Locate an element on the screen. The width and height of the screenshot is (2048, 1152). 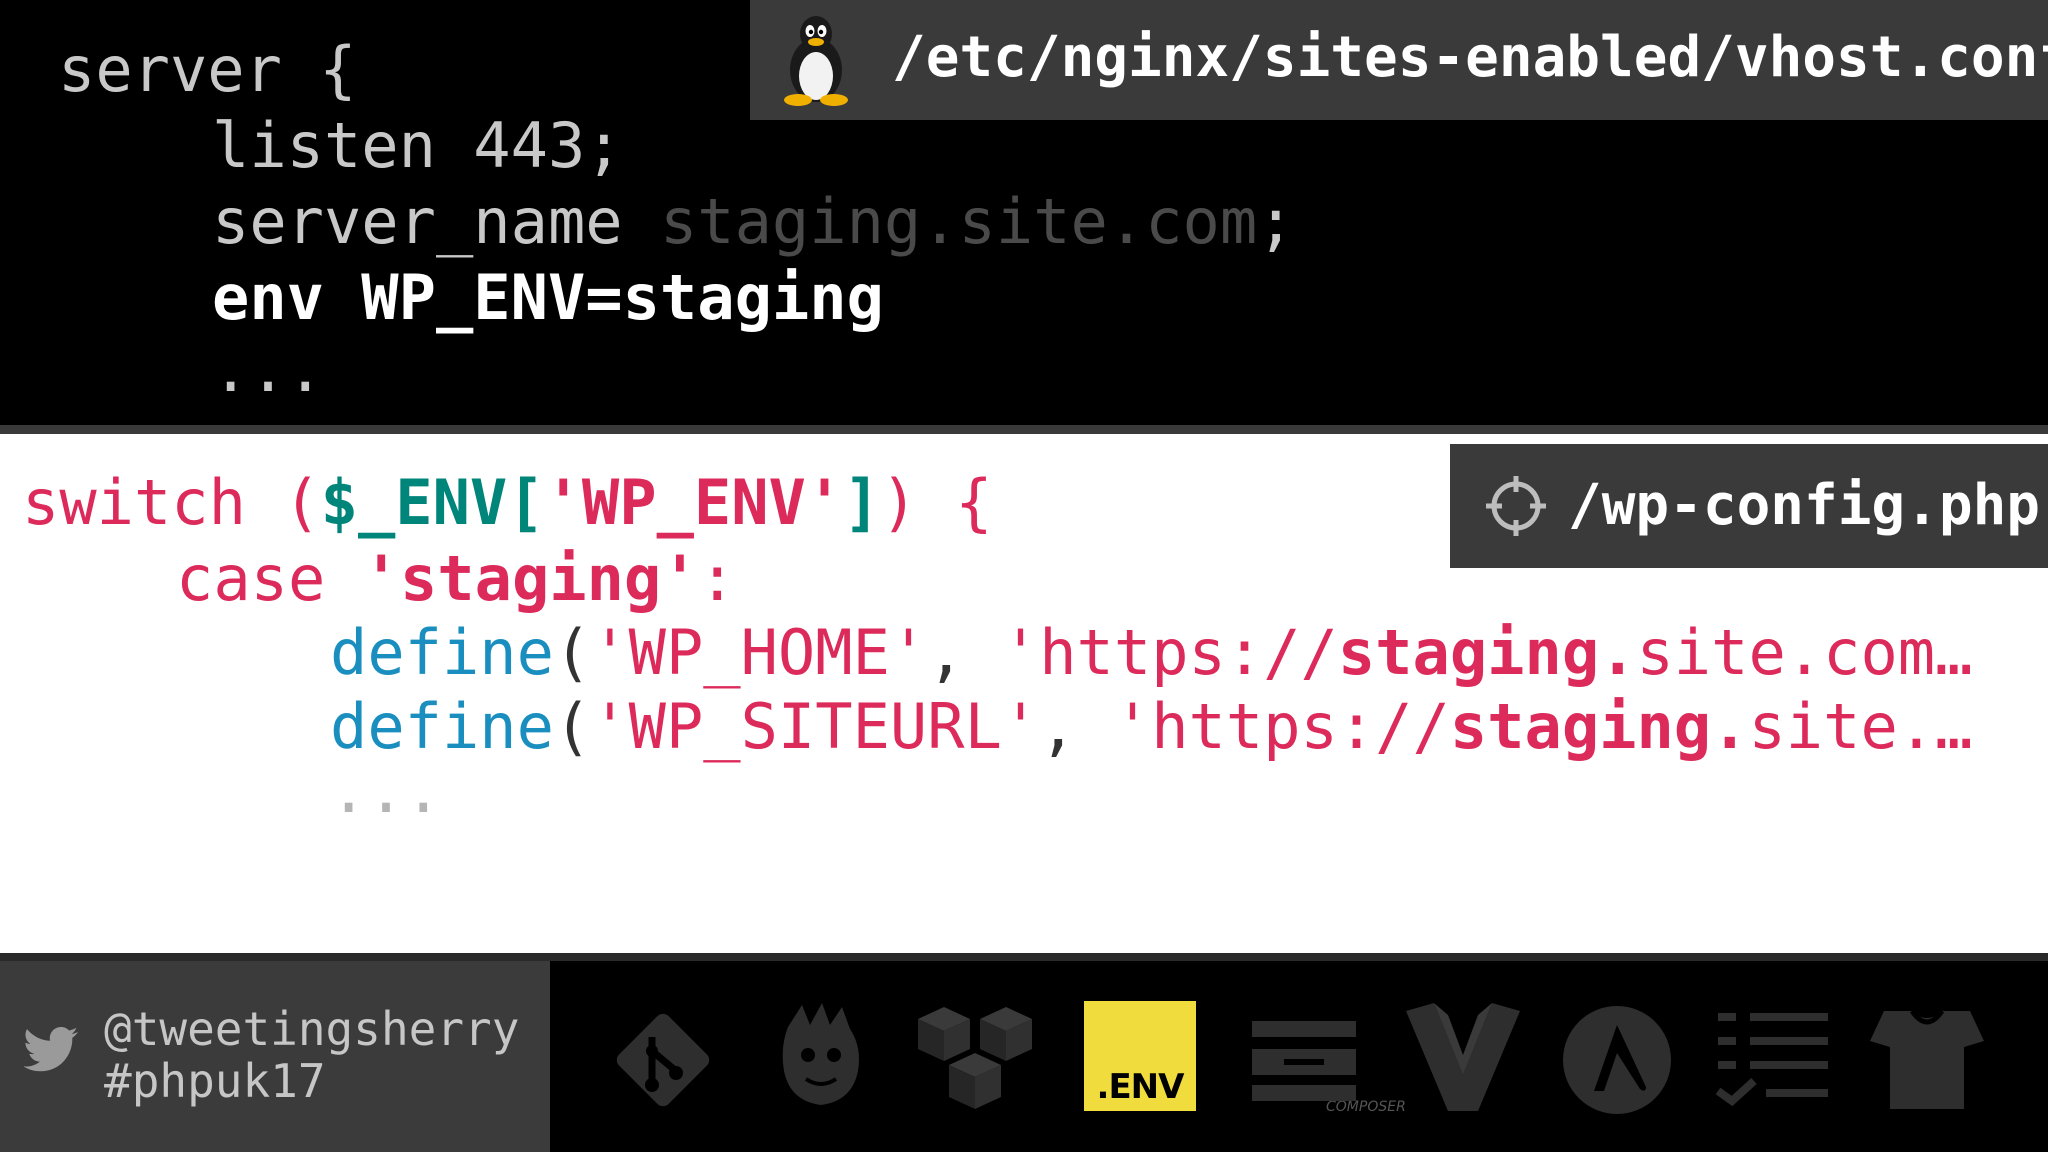
wp-env-key: 'WP_ENV' is located at coordinates (694, 502).